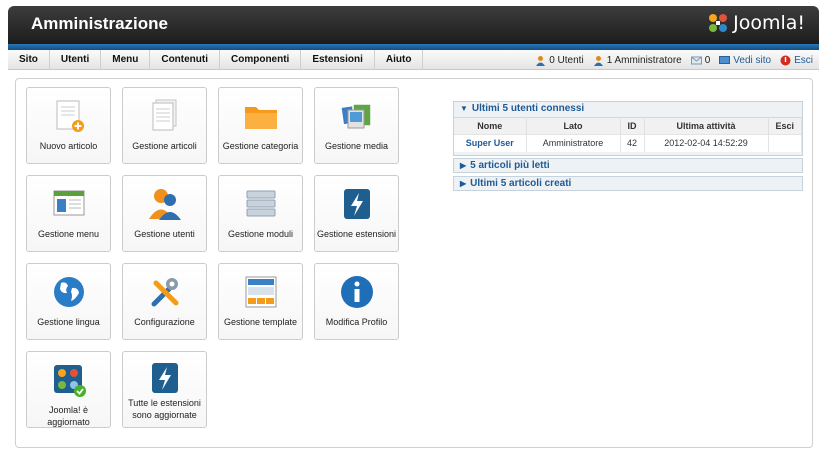 This screenshot has width=827, height=461. What do you see at coordinates (573, 126) in the screenshot?
I see `col-lato: Lato` at bounding box center [573, 126].